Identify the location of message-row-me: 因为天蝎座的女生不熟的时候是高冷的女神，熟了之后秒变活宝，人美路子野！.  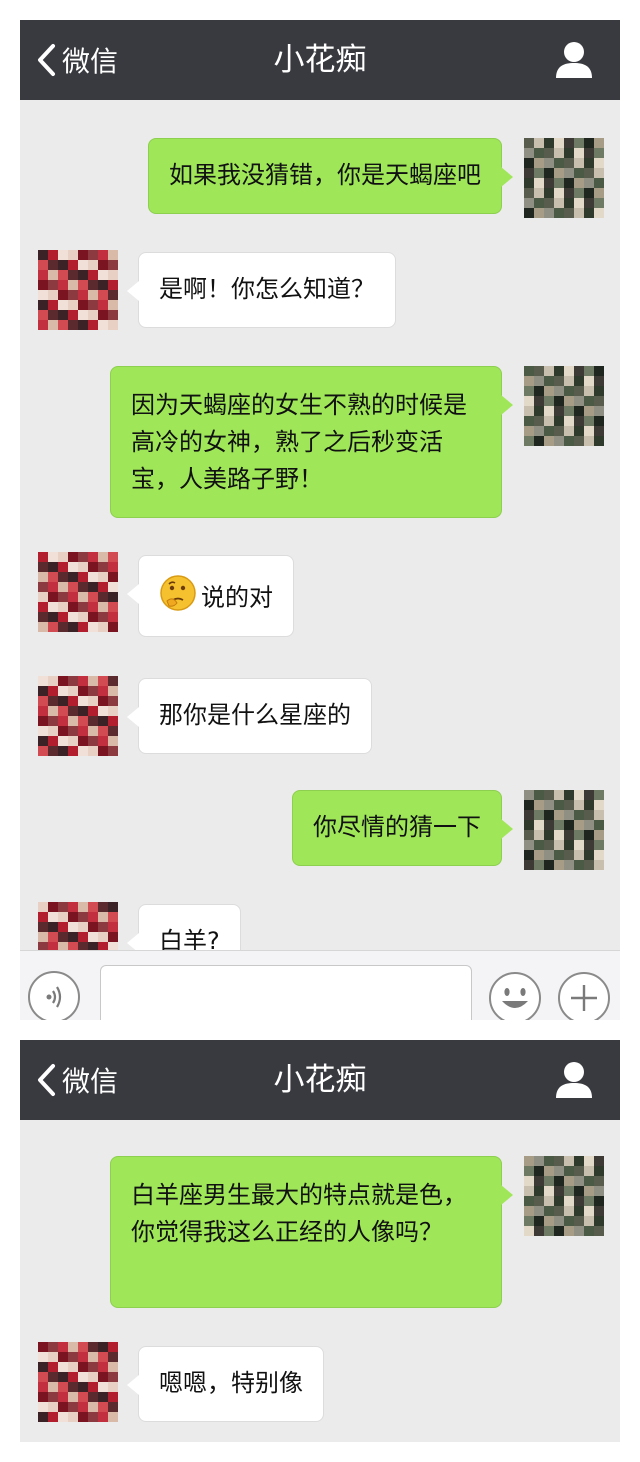
(320, 442).